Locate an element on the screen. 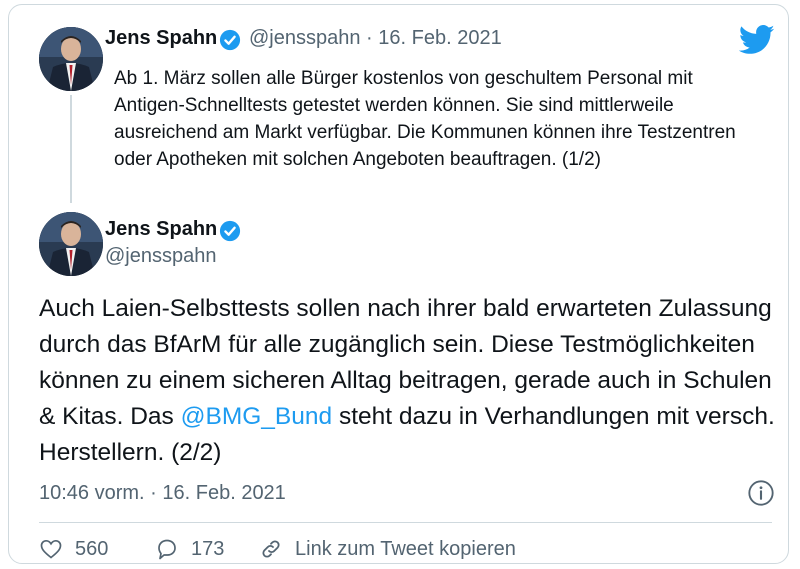 This screenshot has width=800, height=569. heart-icon is located at coordinates (51, 549).